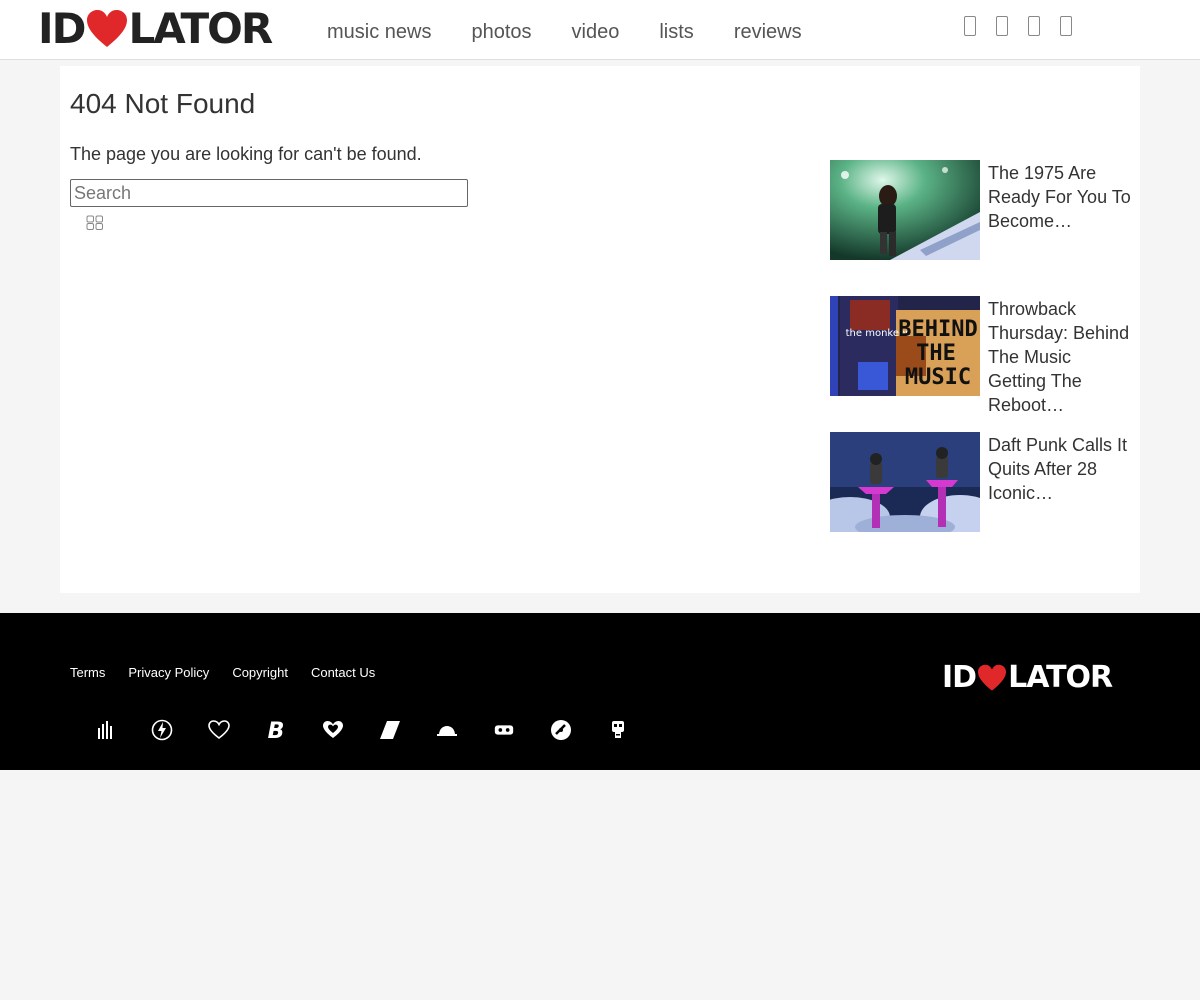 The height and width of the screenshot is (1000, 1200). What do you see at coordinates (561, 730) in the screenshot?
I see `record-icon` at bounding box center [561, 730].